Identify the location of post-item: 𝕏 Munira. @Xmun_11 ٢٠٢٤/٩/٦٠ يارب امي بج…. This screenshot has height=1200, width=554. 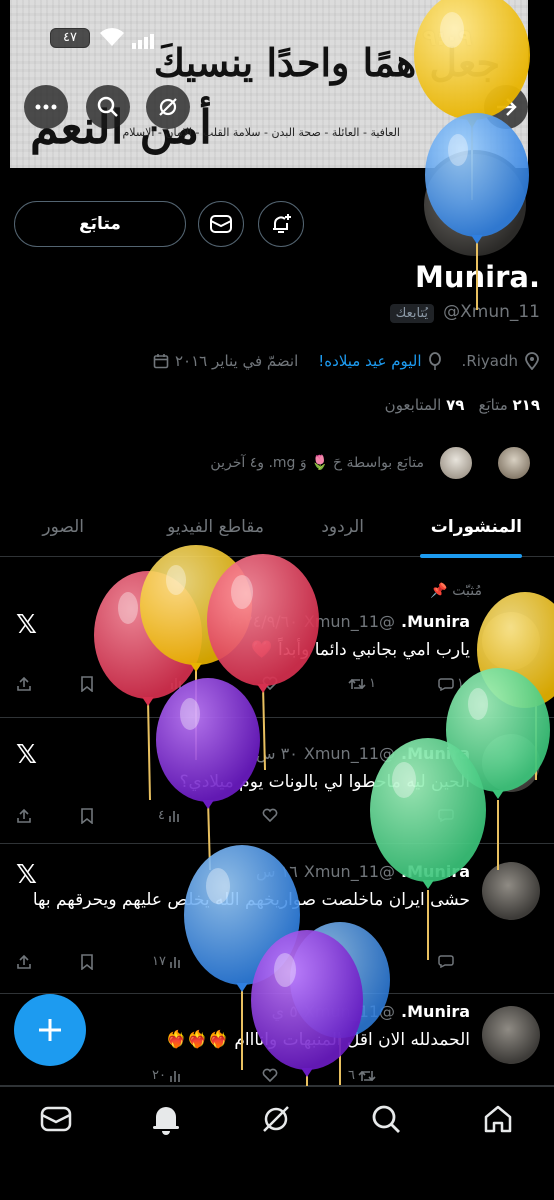
(277, 659).